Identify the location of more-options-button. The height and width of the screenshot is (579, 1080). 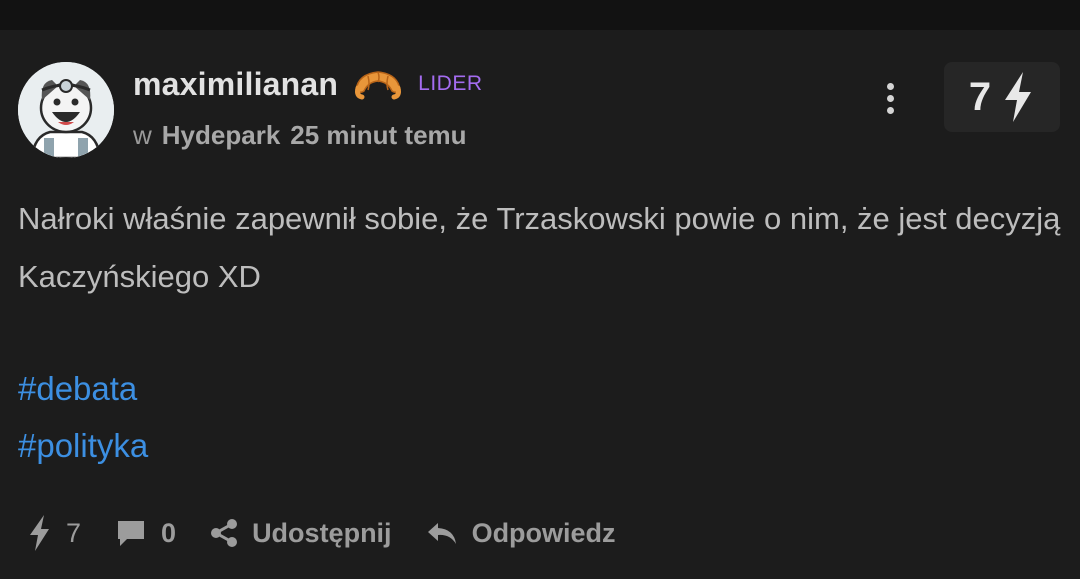
(890, 98).